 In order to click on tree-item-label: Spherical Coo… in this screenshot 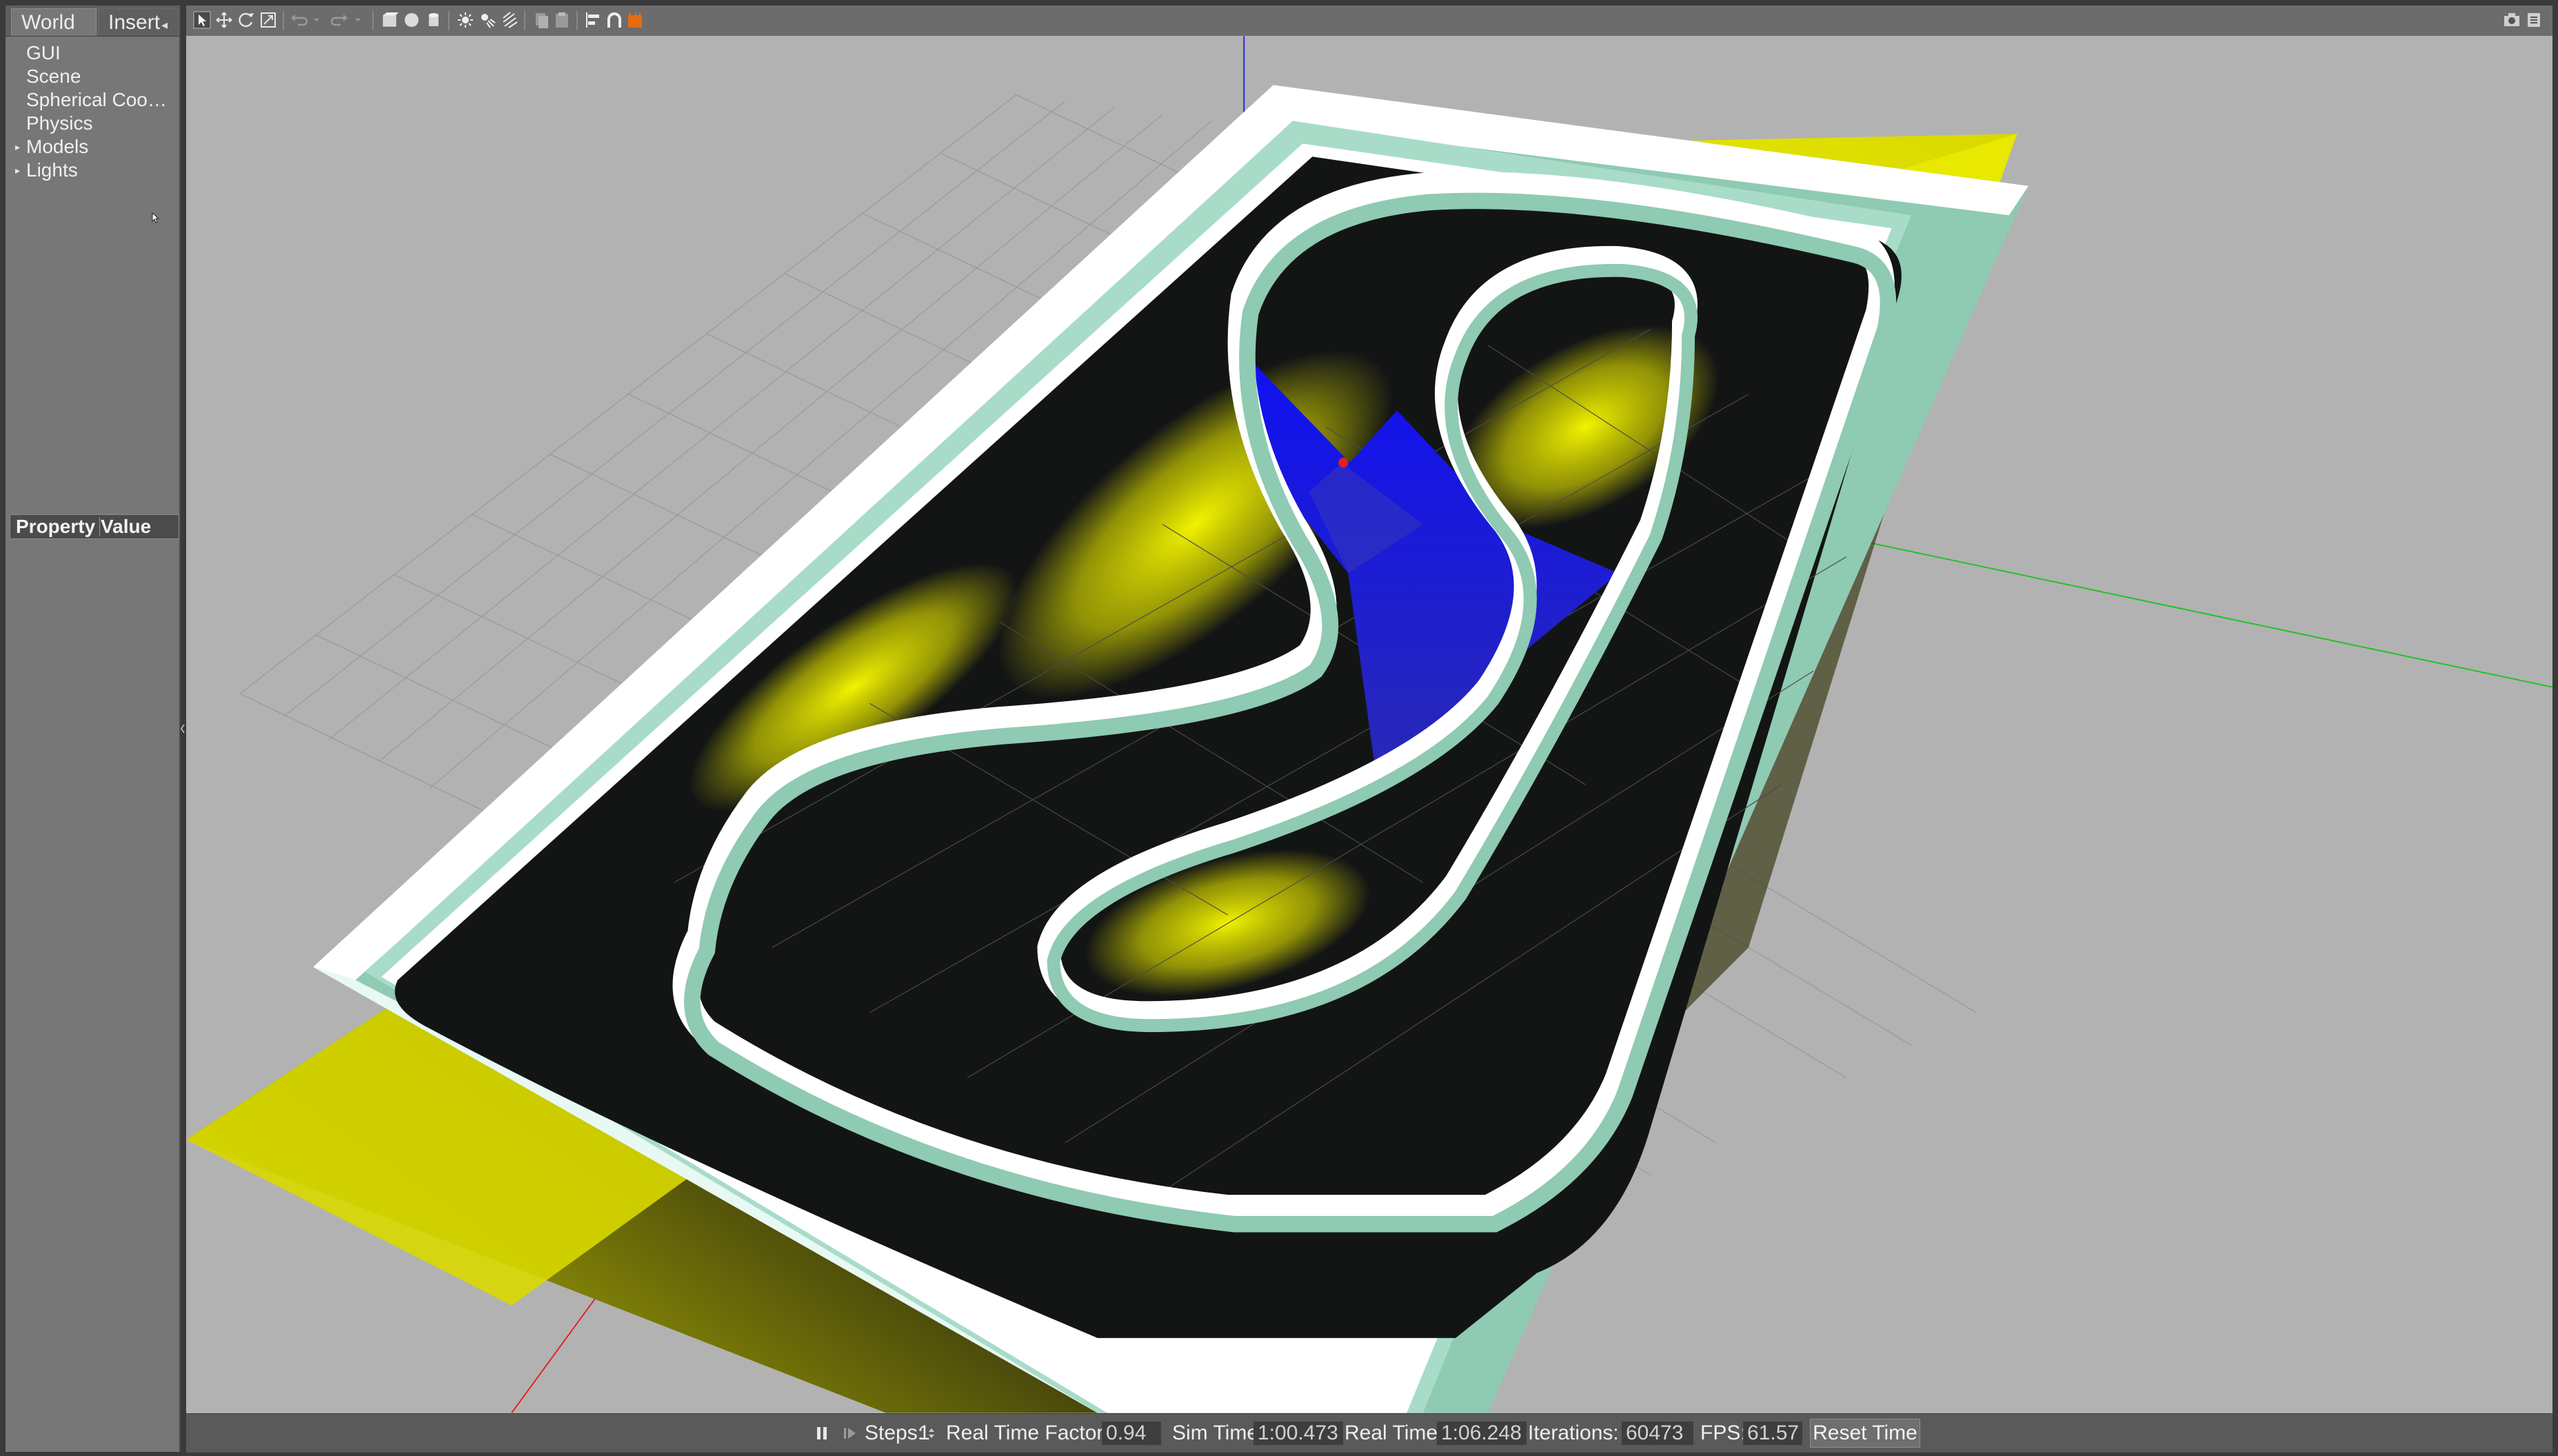, I will do `click(96, 100)`.